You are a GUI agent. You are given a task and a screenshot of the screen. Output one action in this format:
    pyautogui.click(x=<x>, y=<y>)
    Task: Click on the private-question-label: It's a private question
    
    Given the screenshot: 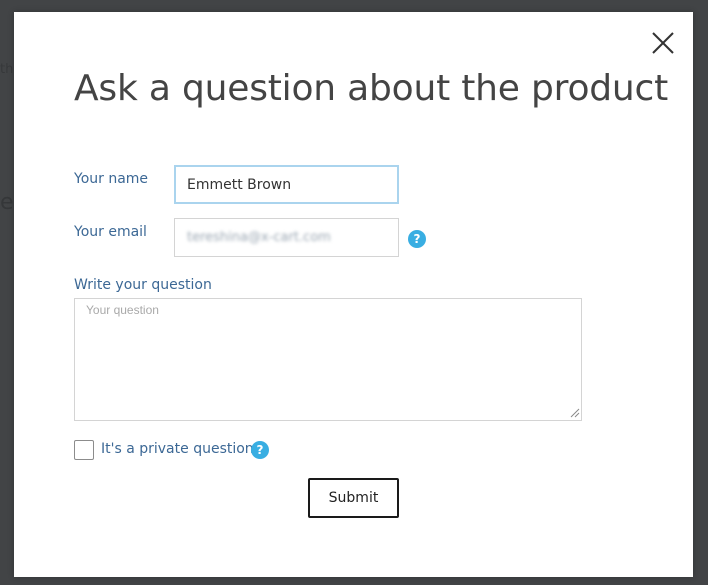 What is the action you would take?
    pyautogui.click(x=177, y=449)
    